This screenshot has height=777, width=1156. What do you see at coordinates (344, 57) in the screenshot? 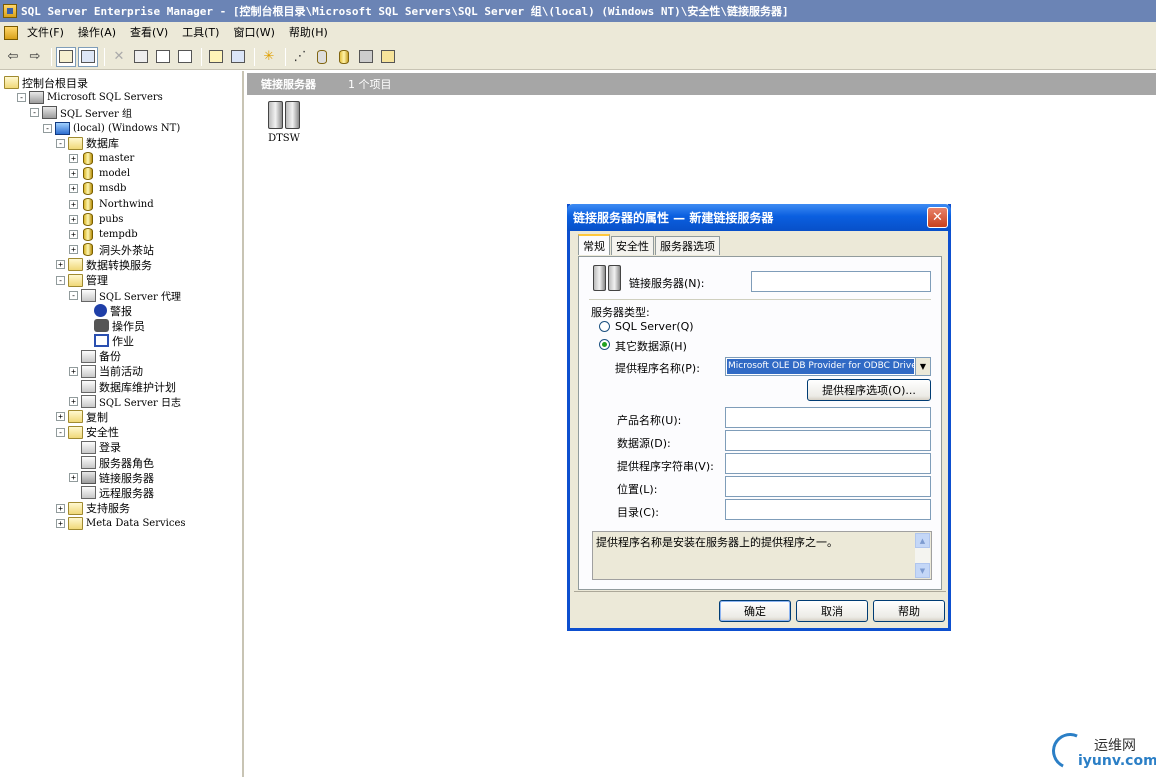
I see `database-icon` at bounding box center [344, 57].